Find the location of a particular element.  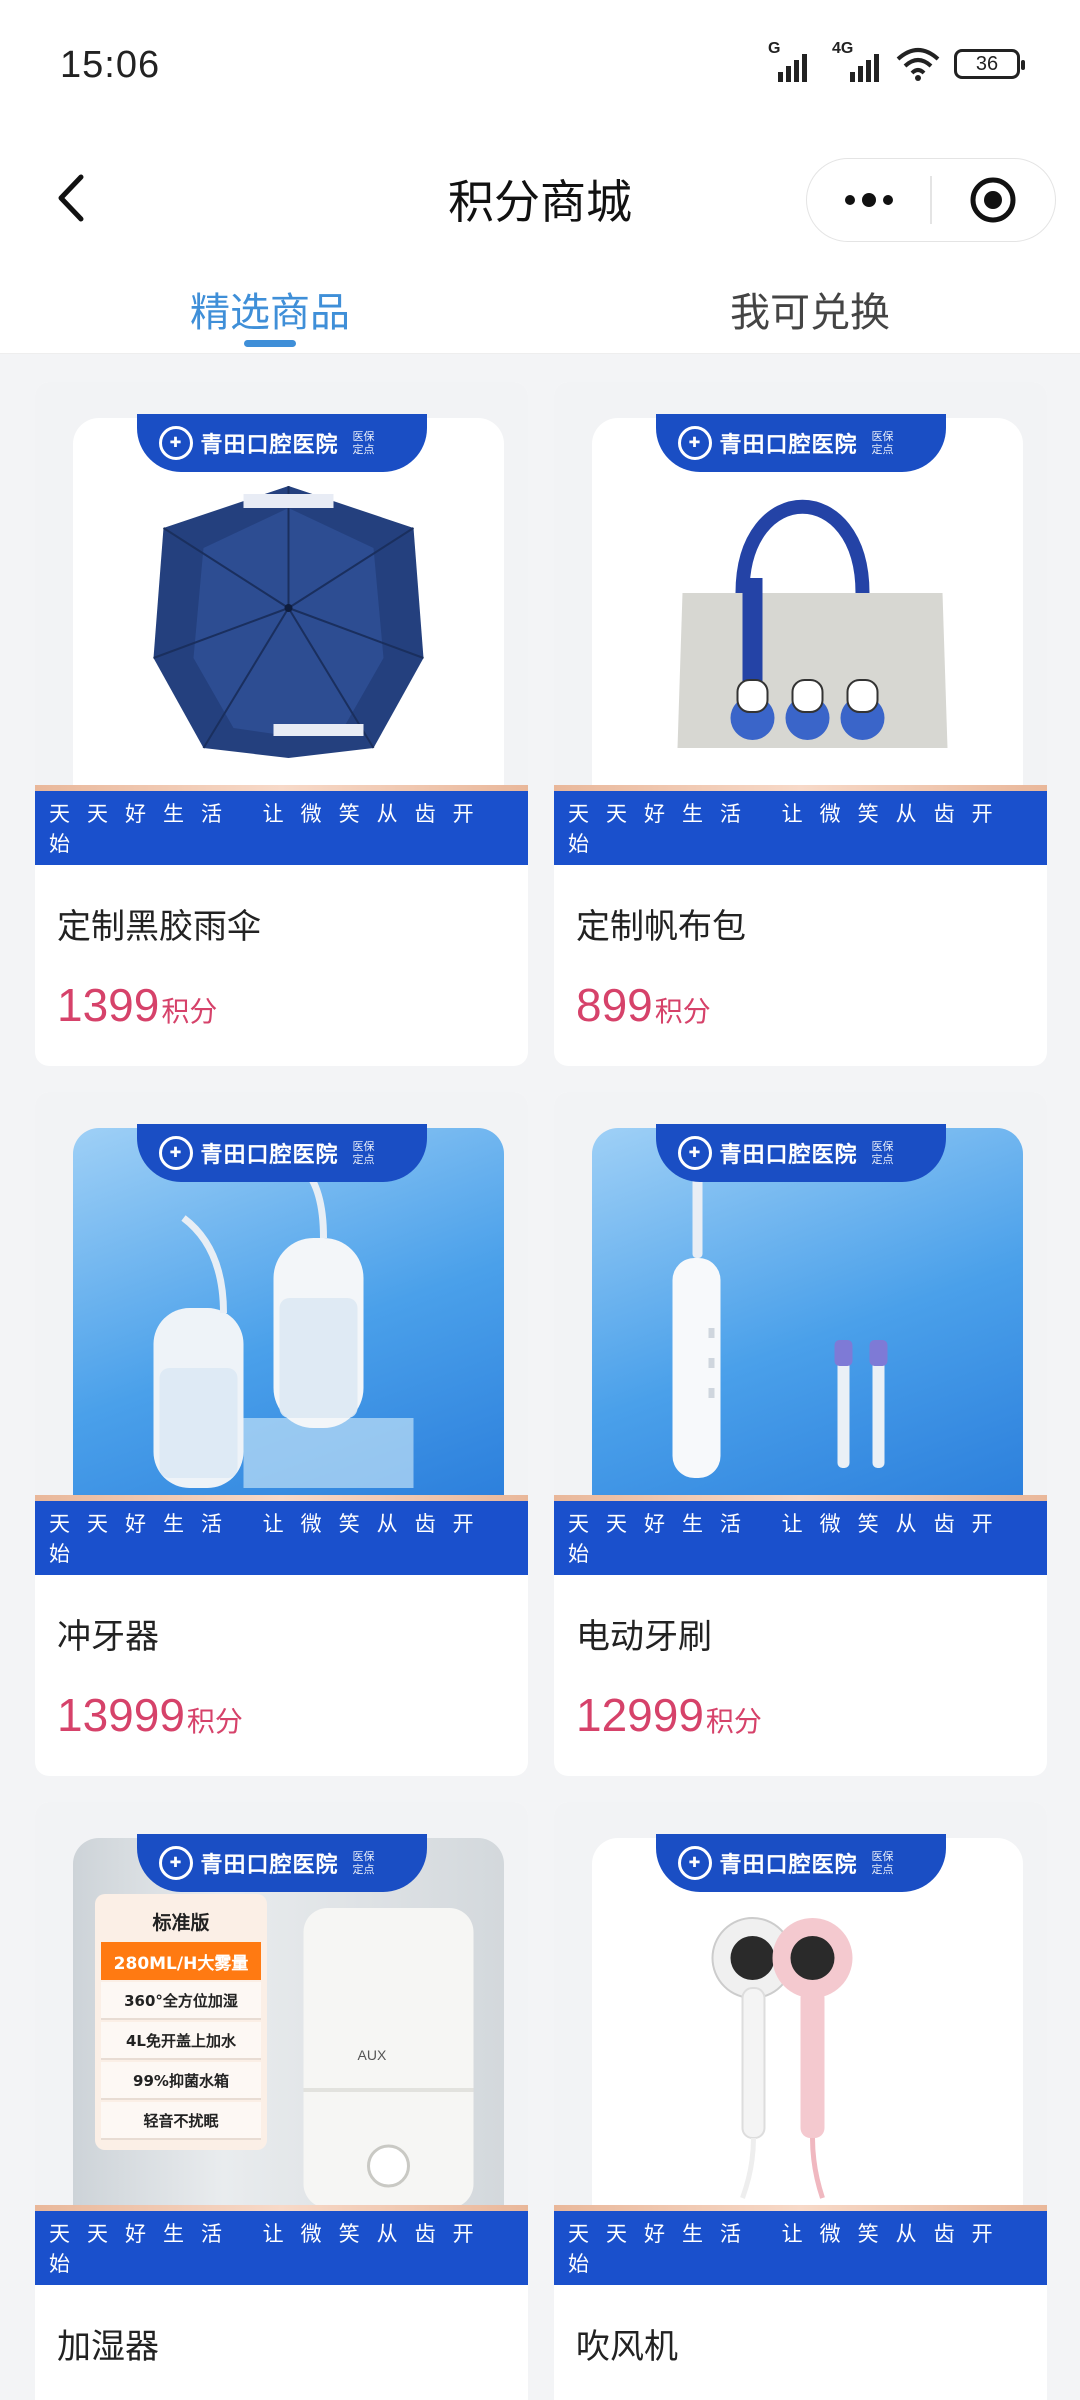

nav-bar: 积分商城 is located at coordinates (540, 198).